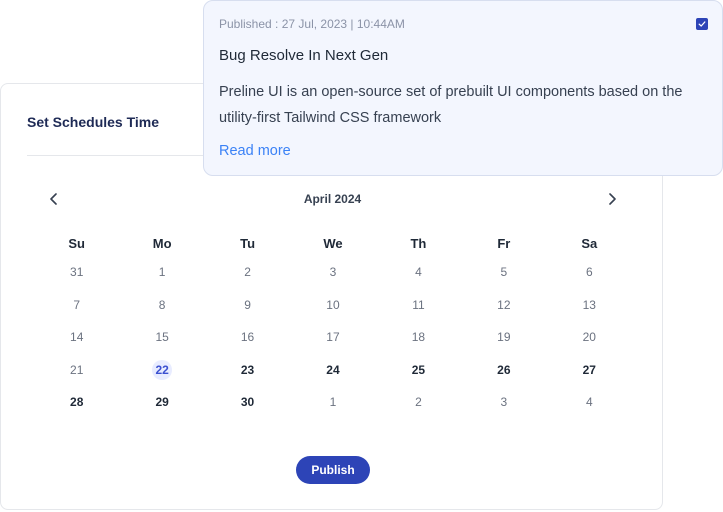 The height and width of the screenshot is (512, 723). What do you see at coordinates (255, 151) in the screenshot?
I see `read-more-link: Read more` at bounding box center [255, 151].